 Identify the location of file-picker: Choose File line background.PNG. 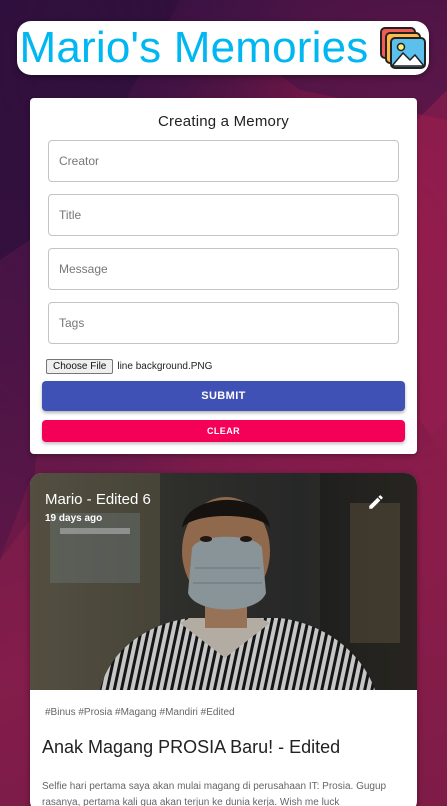
(129, 366).